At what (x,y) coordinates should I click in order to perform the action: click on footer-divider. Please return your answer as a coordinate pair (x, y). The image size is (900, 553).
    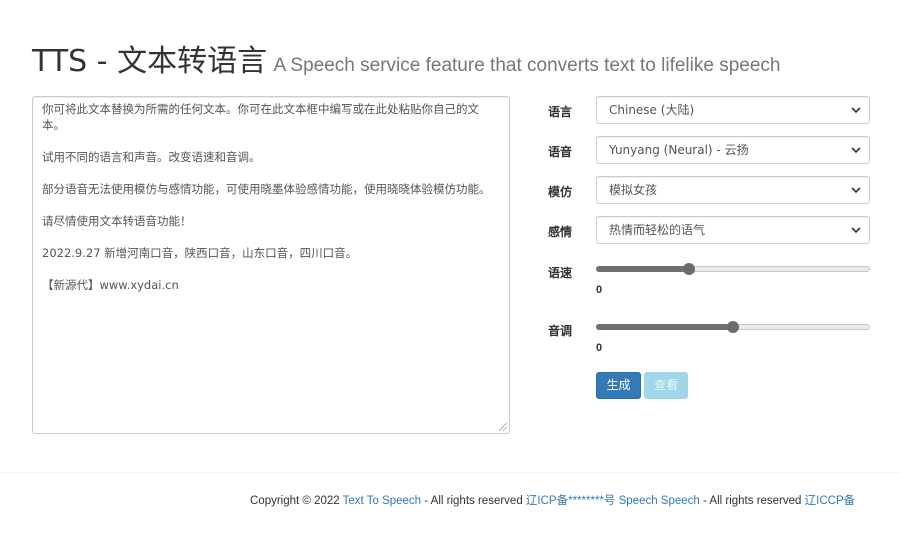
    Looking at the image, I should click on (450, 472).